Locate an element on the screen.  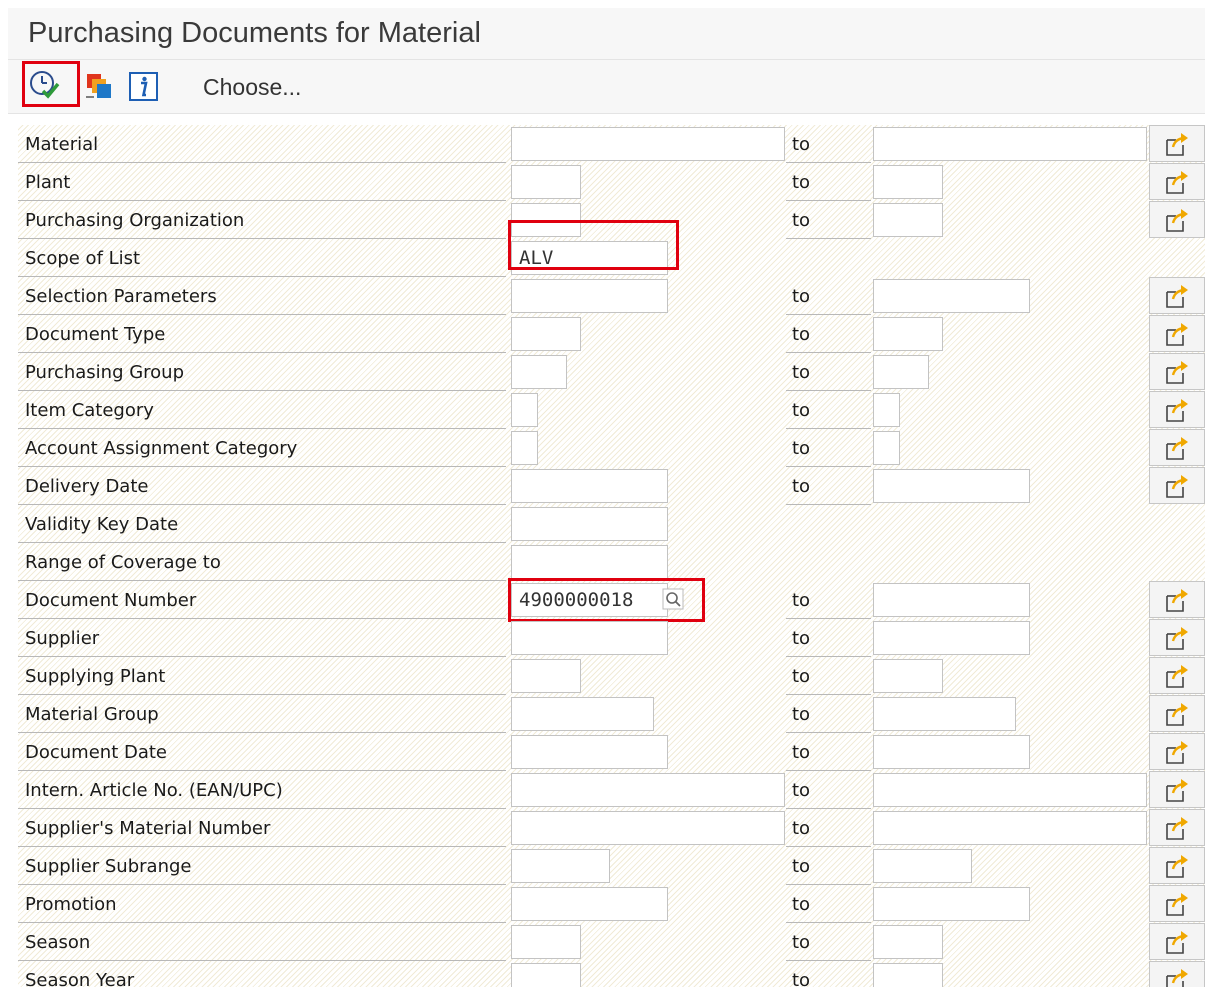
selection-row-supplier: Supplier to is located at coordinates (611, 638).